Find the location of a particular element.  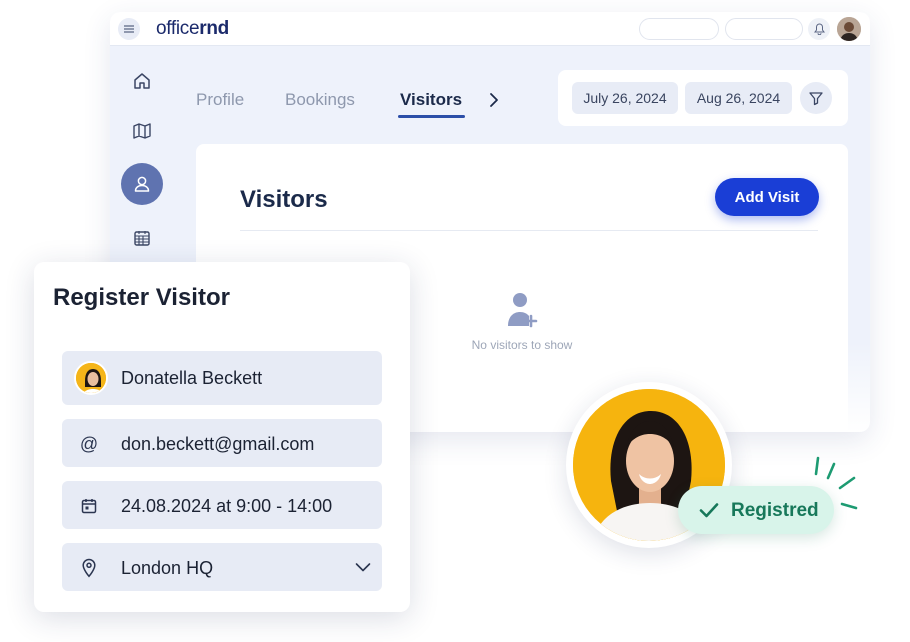

hamburger-icon is located at coordinates (129, 29).